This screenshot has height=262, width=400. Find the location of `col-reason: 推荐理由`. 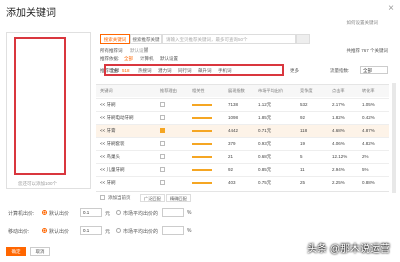

col-reason: 推荐理由 is located at coordinates (168, 90).